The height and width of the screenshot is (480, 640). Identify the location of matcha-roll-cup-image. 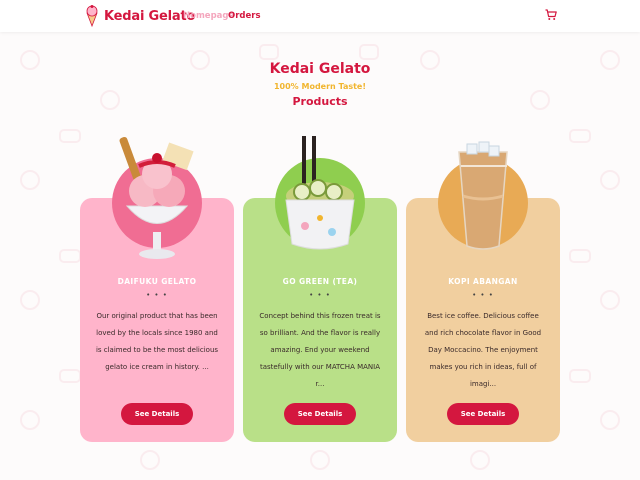
(320, 193).